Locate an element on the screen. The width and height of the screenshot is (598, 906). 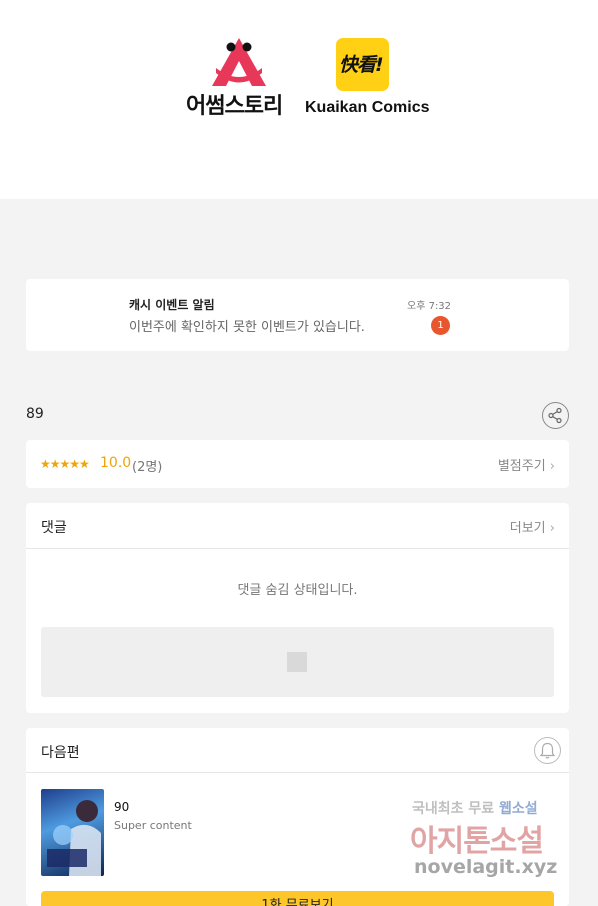
kuaikan-logo: 快看! Kuaikan Comics is located at coordinates (367, 80).